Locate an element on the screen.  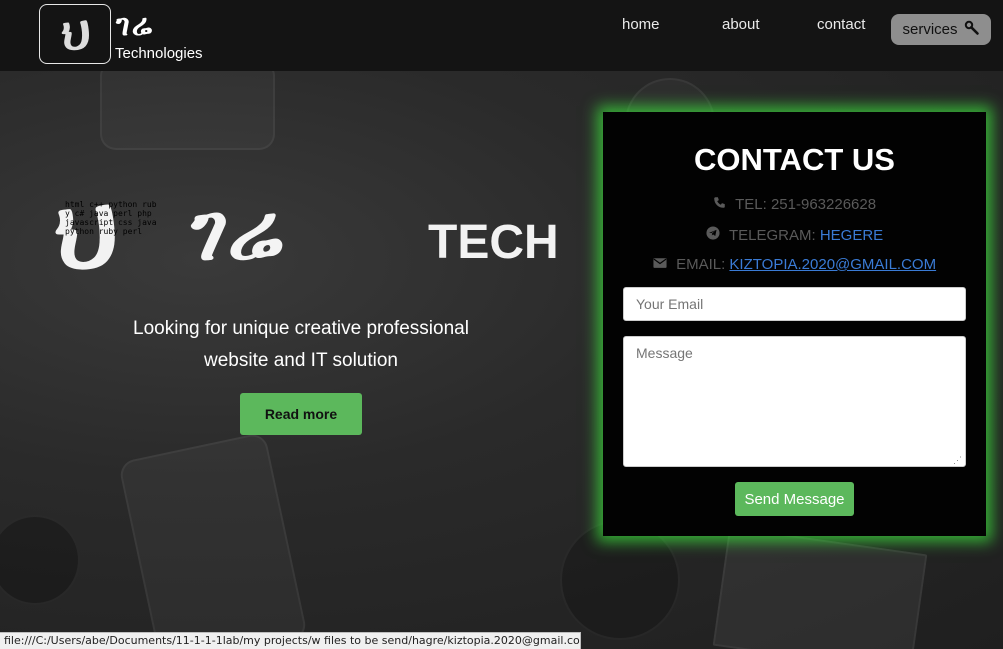
email-link: KIZTOPIA.2020@GMAIL.COM is located at coordinates (832, 264).